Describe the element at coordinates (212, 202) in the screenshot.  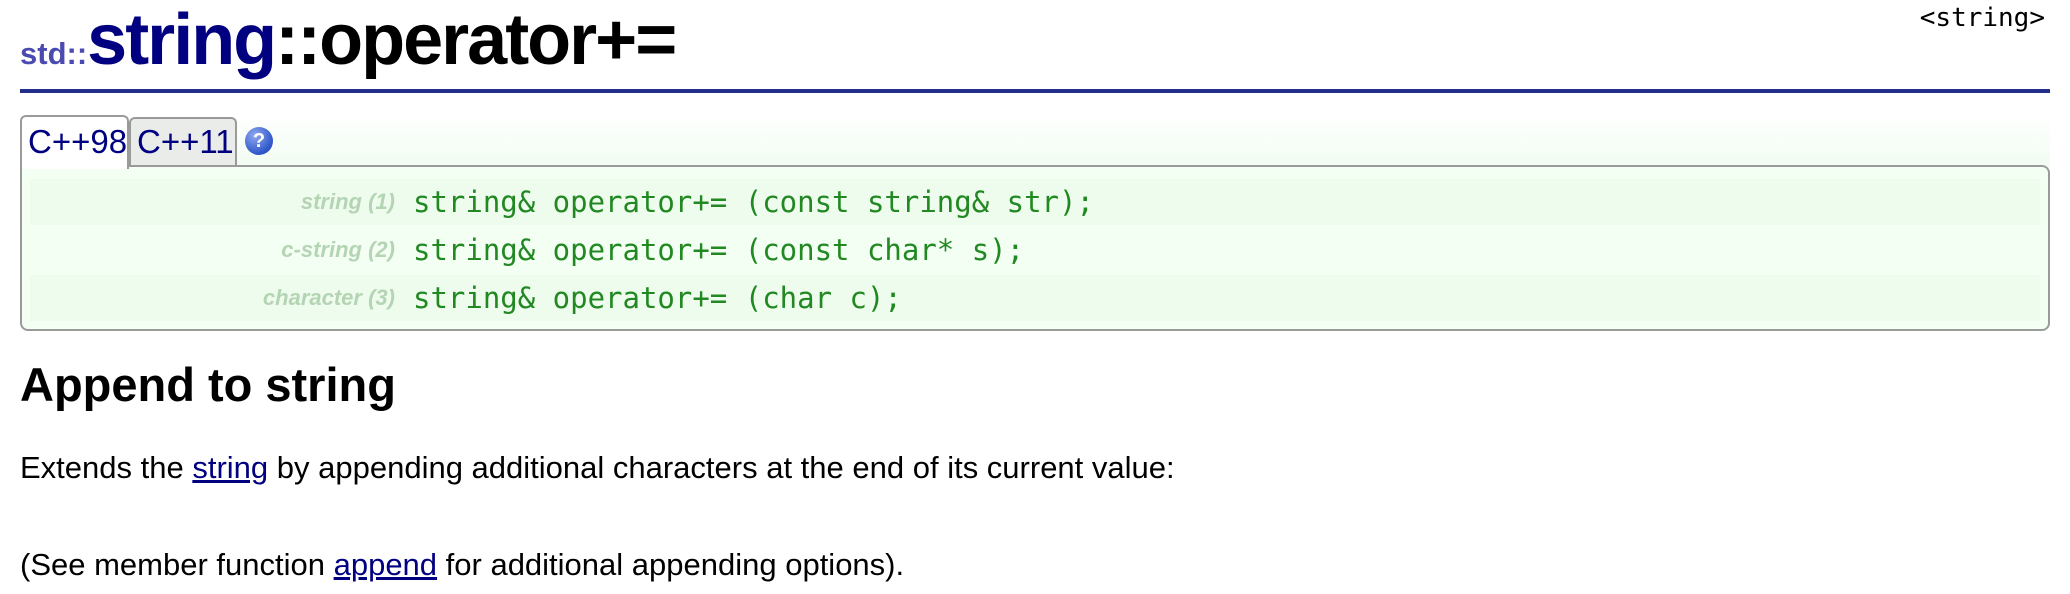
I see `prototype-label: string (1)` at that location.